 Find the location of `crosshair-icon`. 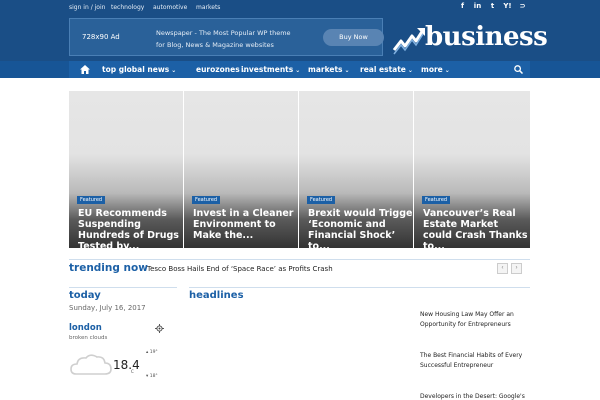

crosshair-icon is located at coordinates (159, 328).